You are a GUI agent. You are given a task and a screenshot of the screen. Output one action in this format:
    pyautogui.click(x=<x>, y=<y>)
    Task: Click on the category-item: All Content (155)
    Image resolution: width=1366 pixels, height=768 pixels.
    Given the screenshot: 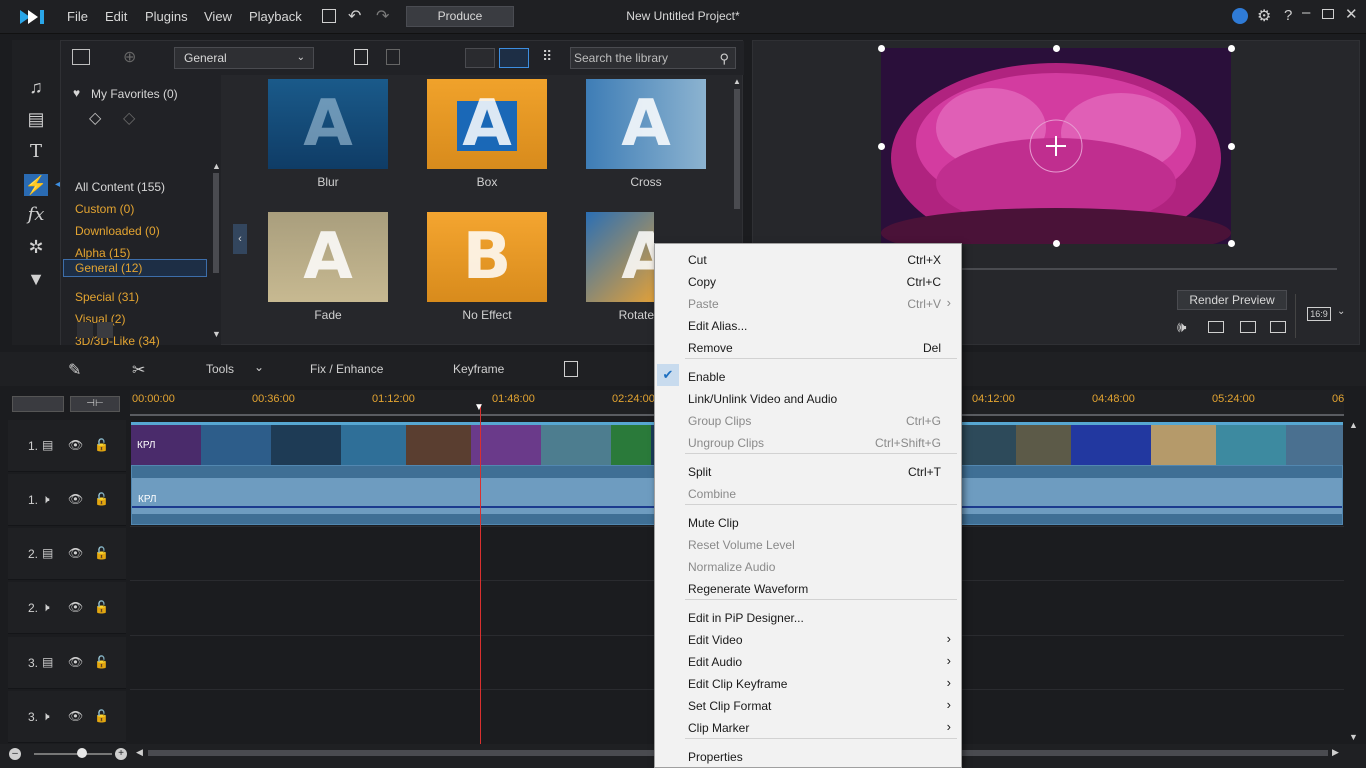 What is the action you would take?
    pyautogui.click(x=120, y=187)
    